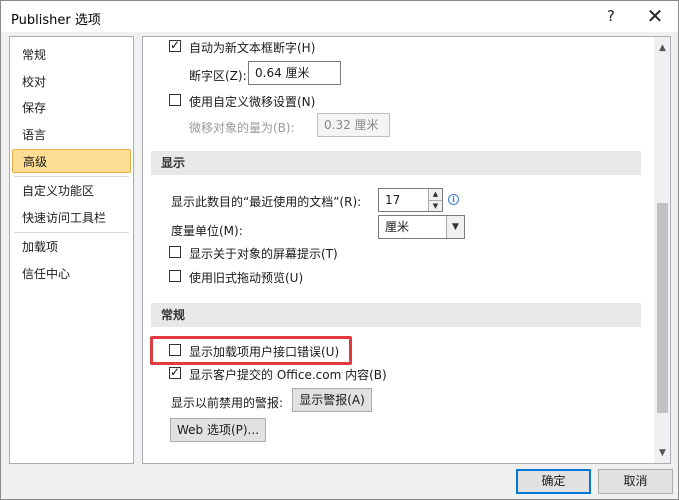 This screenshot has width=679, height=500. What do you see at coordinates (435, 205) in the screenshot?
I see `spin-down-button: ▼` at bounding box center [435, 205].